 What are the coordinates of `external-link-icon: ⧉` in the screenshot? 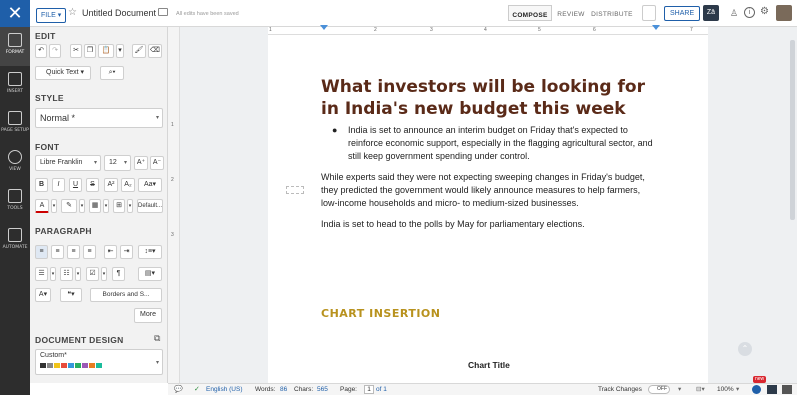 It's located at (157, 338).